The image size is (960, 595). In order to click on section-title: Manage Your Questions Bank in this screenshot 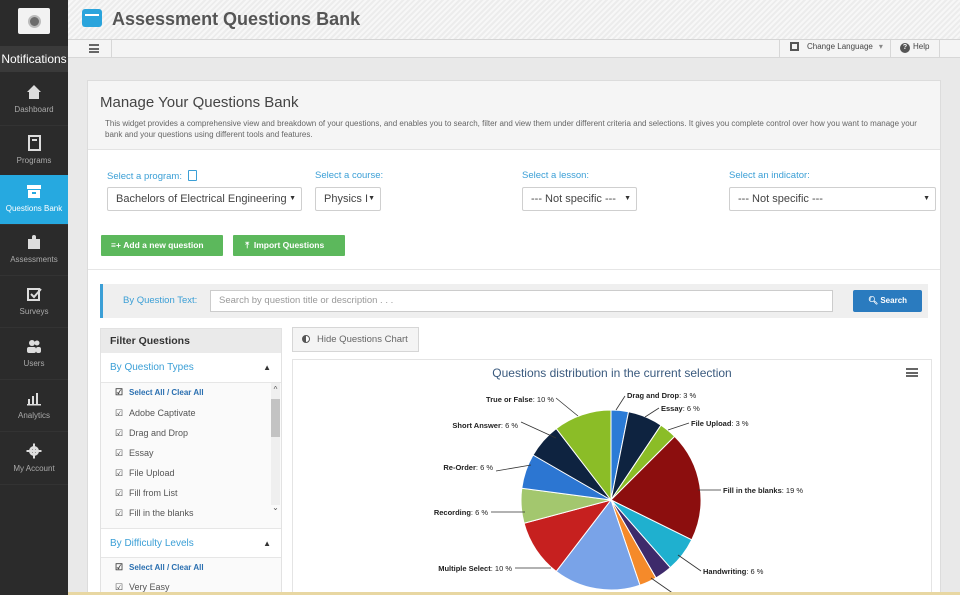, I will do `click(199, 102)`.